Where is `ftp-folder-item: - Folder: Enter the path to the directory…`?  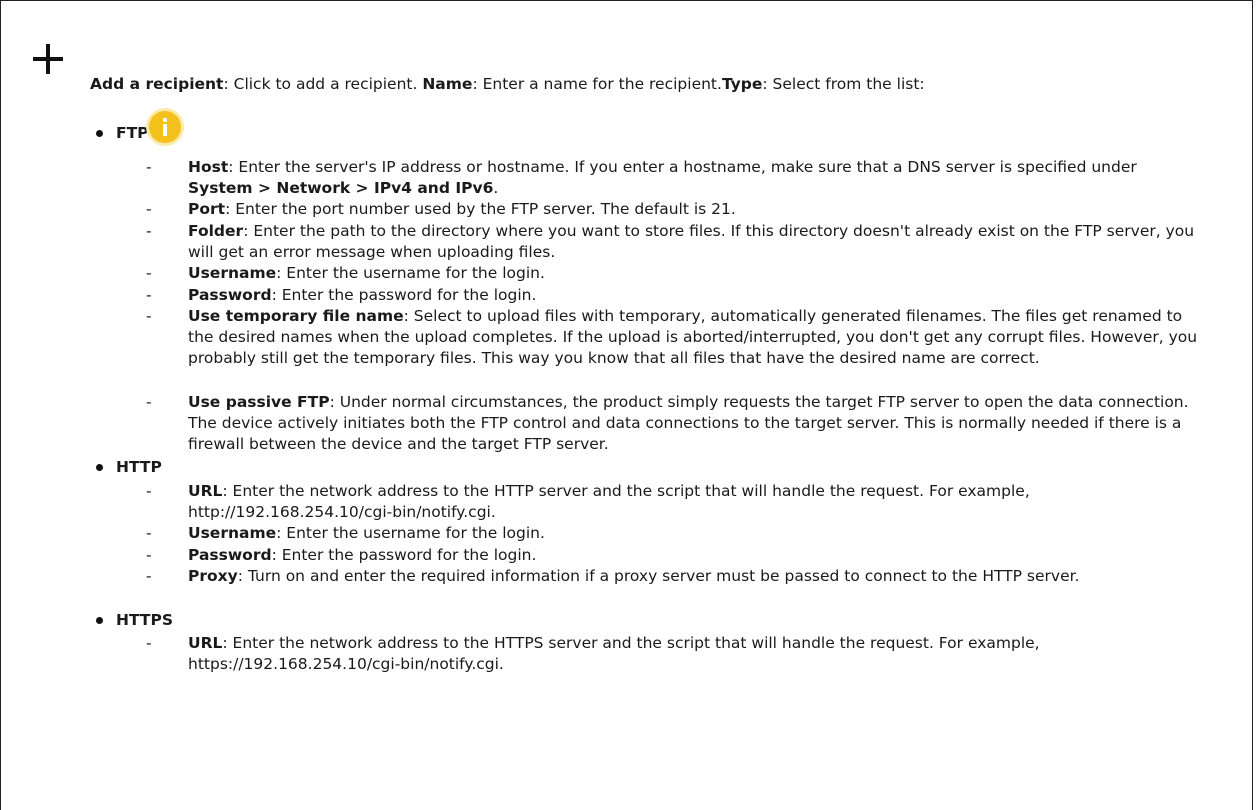
ftp-folder-item: - Folder: Enter the path to the directory… is located at coordinates (670, 241).